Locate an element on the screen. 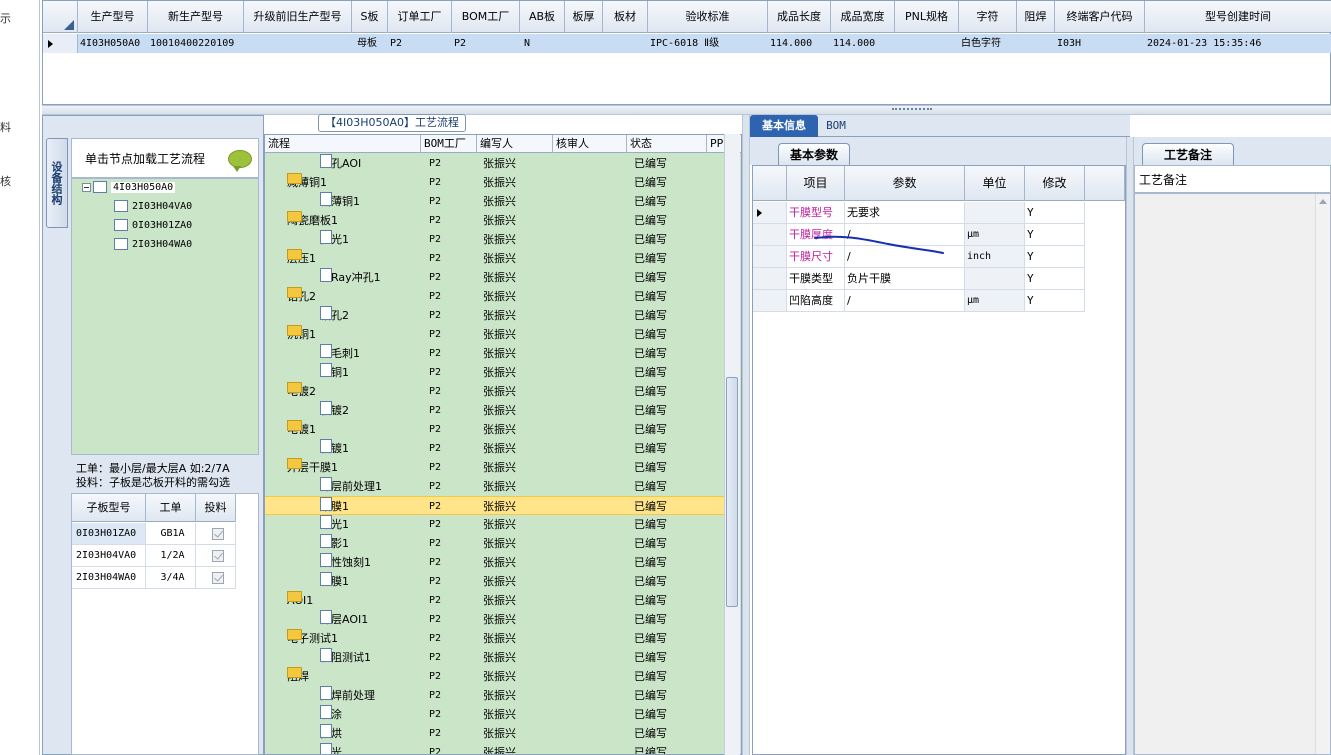 The image size is (1331, 755). table-cell: 1/2A is located at coordinates (171, 556).